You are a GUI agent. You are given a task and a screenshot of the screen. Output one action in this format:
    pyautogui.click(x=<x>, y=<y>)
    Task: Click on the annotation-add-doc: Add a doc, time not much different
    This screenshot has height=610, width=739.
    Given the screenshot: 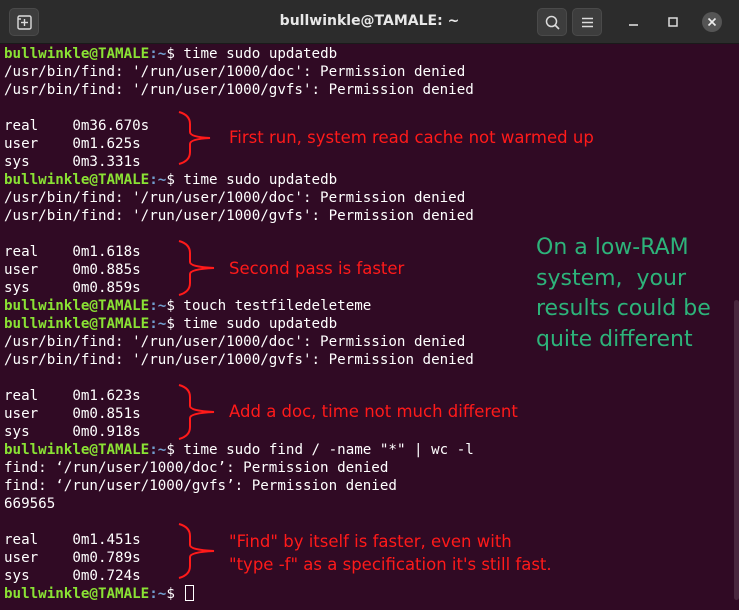 What is the action you would take?
    pyautogui.click(x=373, y=411)
    